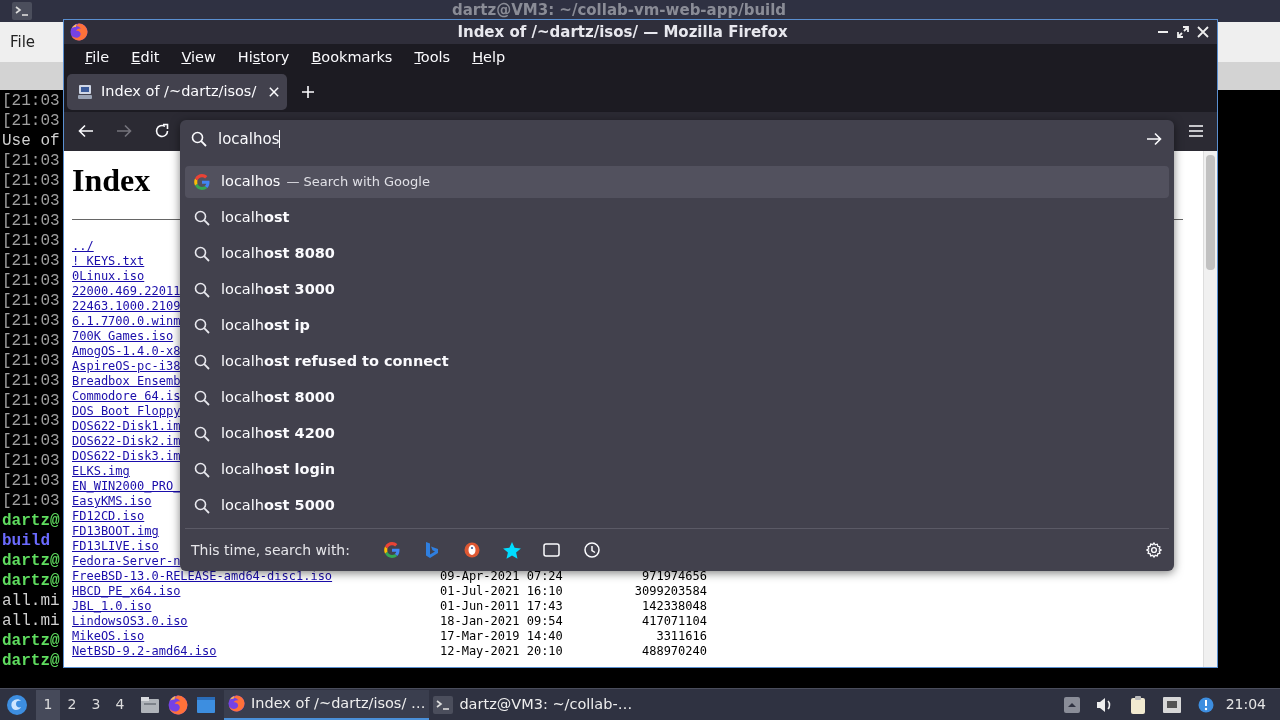 This screenshot has width=1280, height=720. What do you see at coordinates (1154, 550) in the screenshot?
I see `settings-icon` at bounding box center [1154, 550].